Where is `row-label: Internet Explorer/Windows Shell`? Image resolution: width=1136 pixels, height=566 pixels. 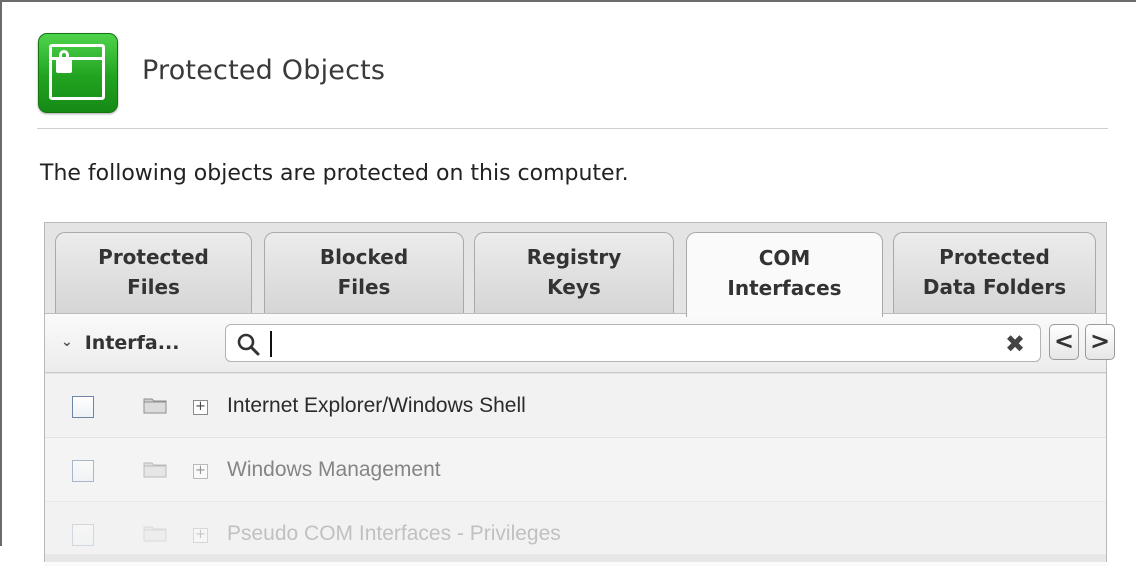
row-label: Internet Explorer/Windows Shell is located at coordinates (376, 405).